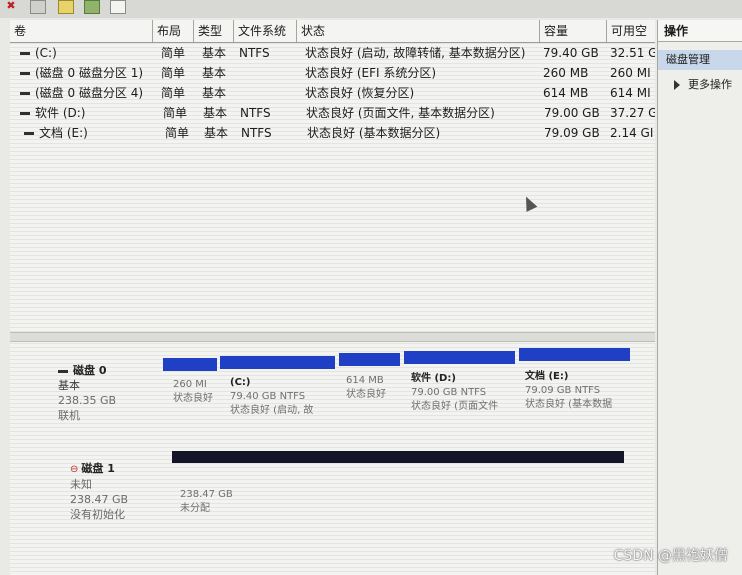 The width and height of the screenshot is (742, 575). I want to click on volume-capacity: 614 MB, so click(566, 93).